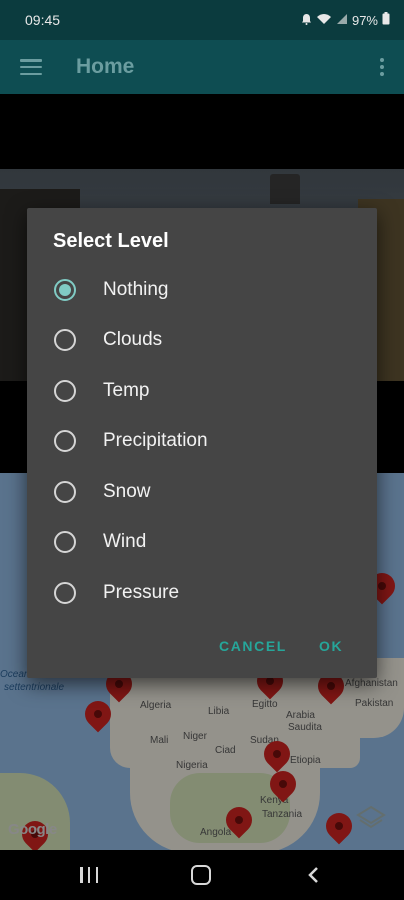 The height and width of the screenshot is (900, 404). I want to click on option-nothing: Nothing, so click(202, 290).